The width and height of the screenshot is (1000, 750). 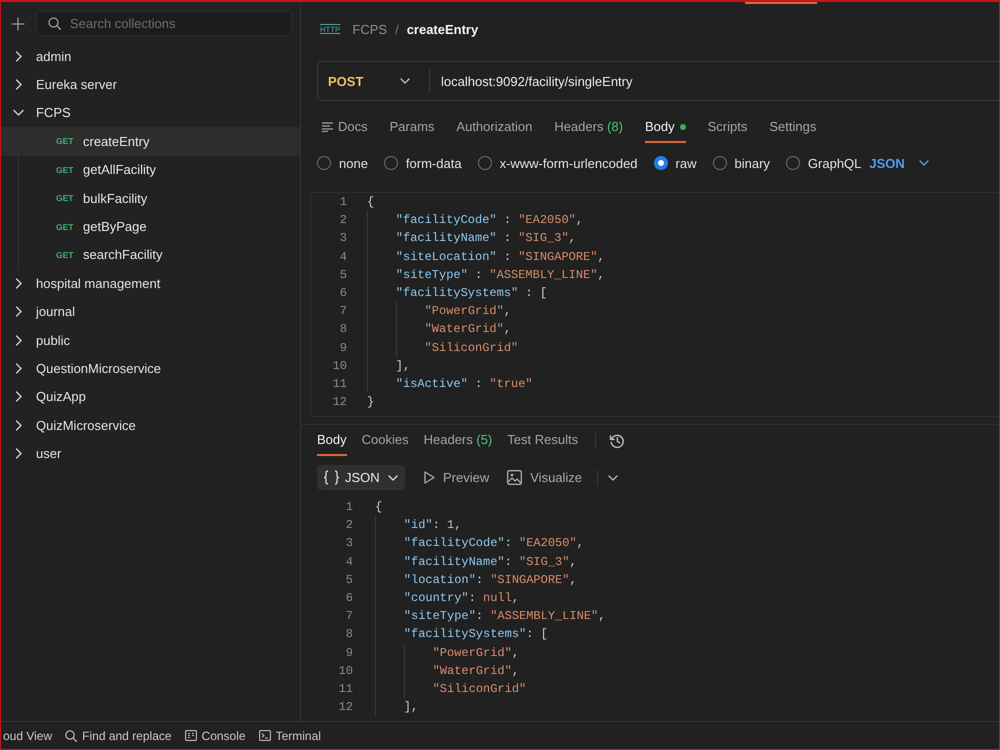 I want to click on status-bar-button: Find and replace, so click(x=118, y=735).